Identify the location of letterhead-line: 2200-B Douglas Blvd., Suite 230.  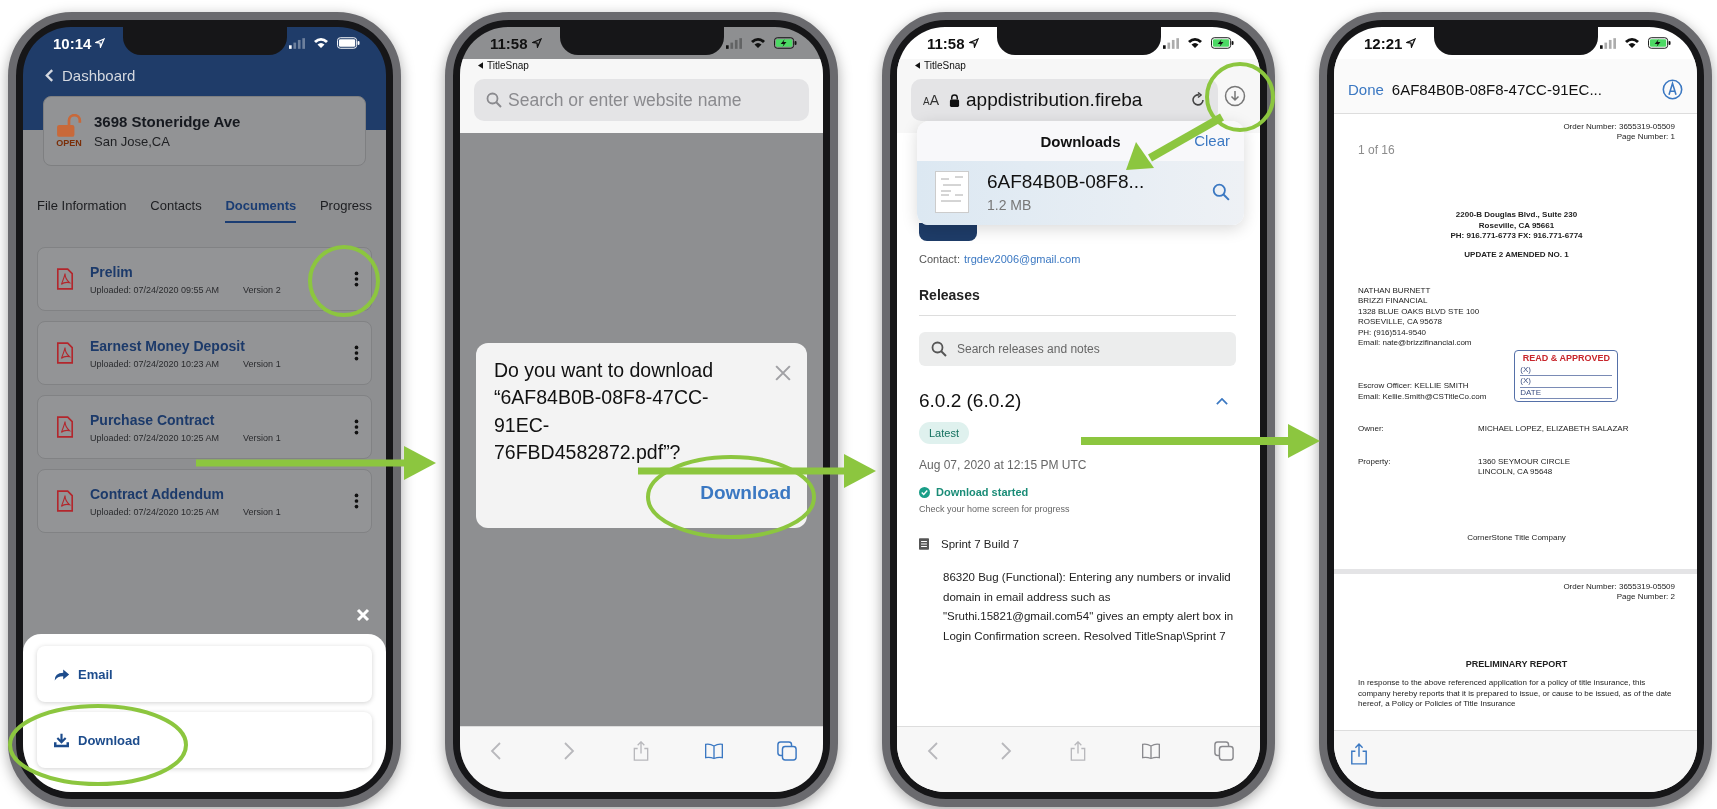
(1516, 215).